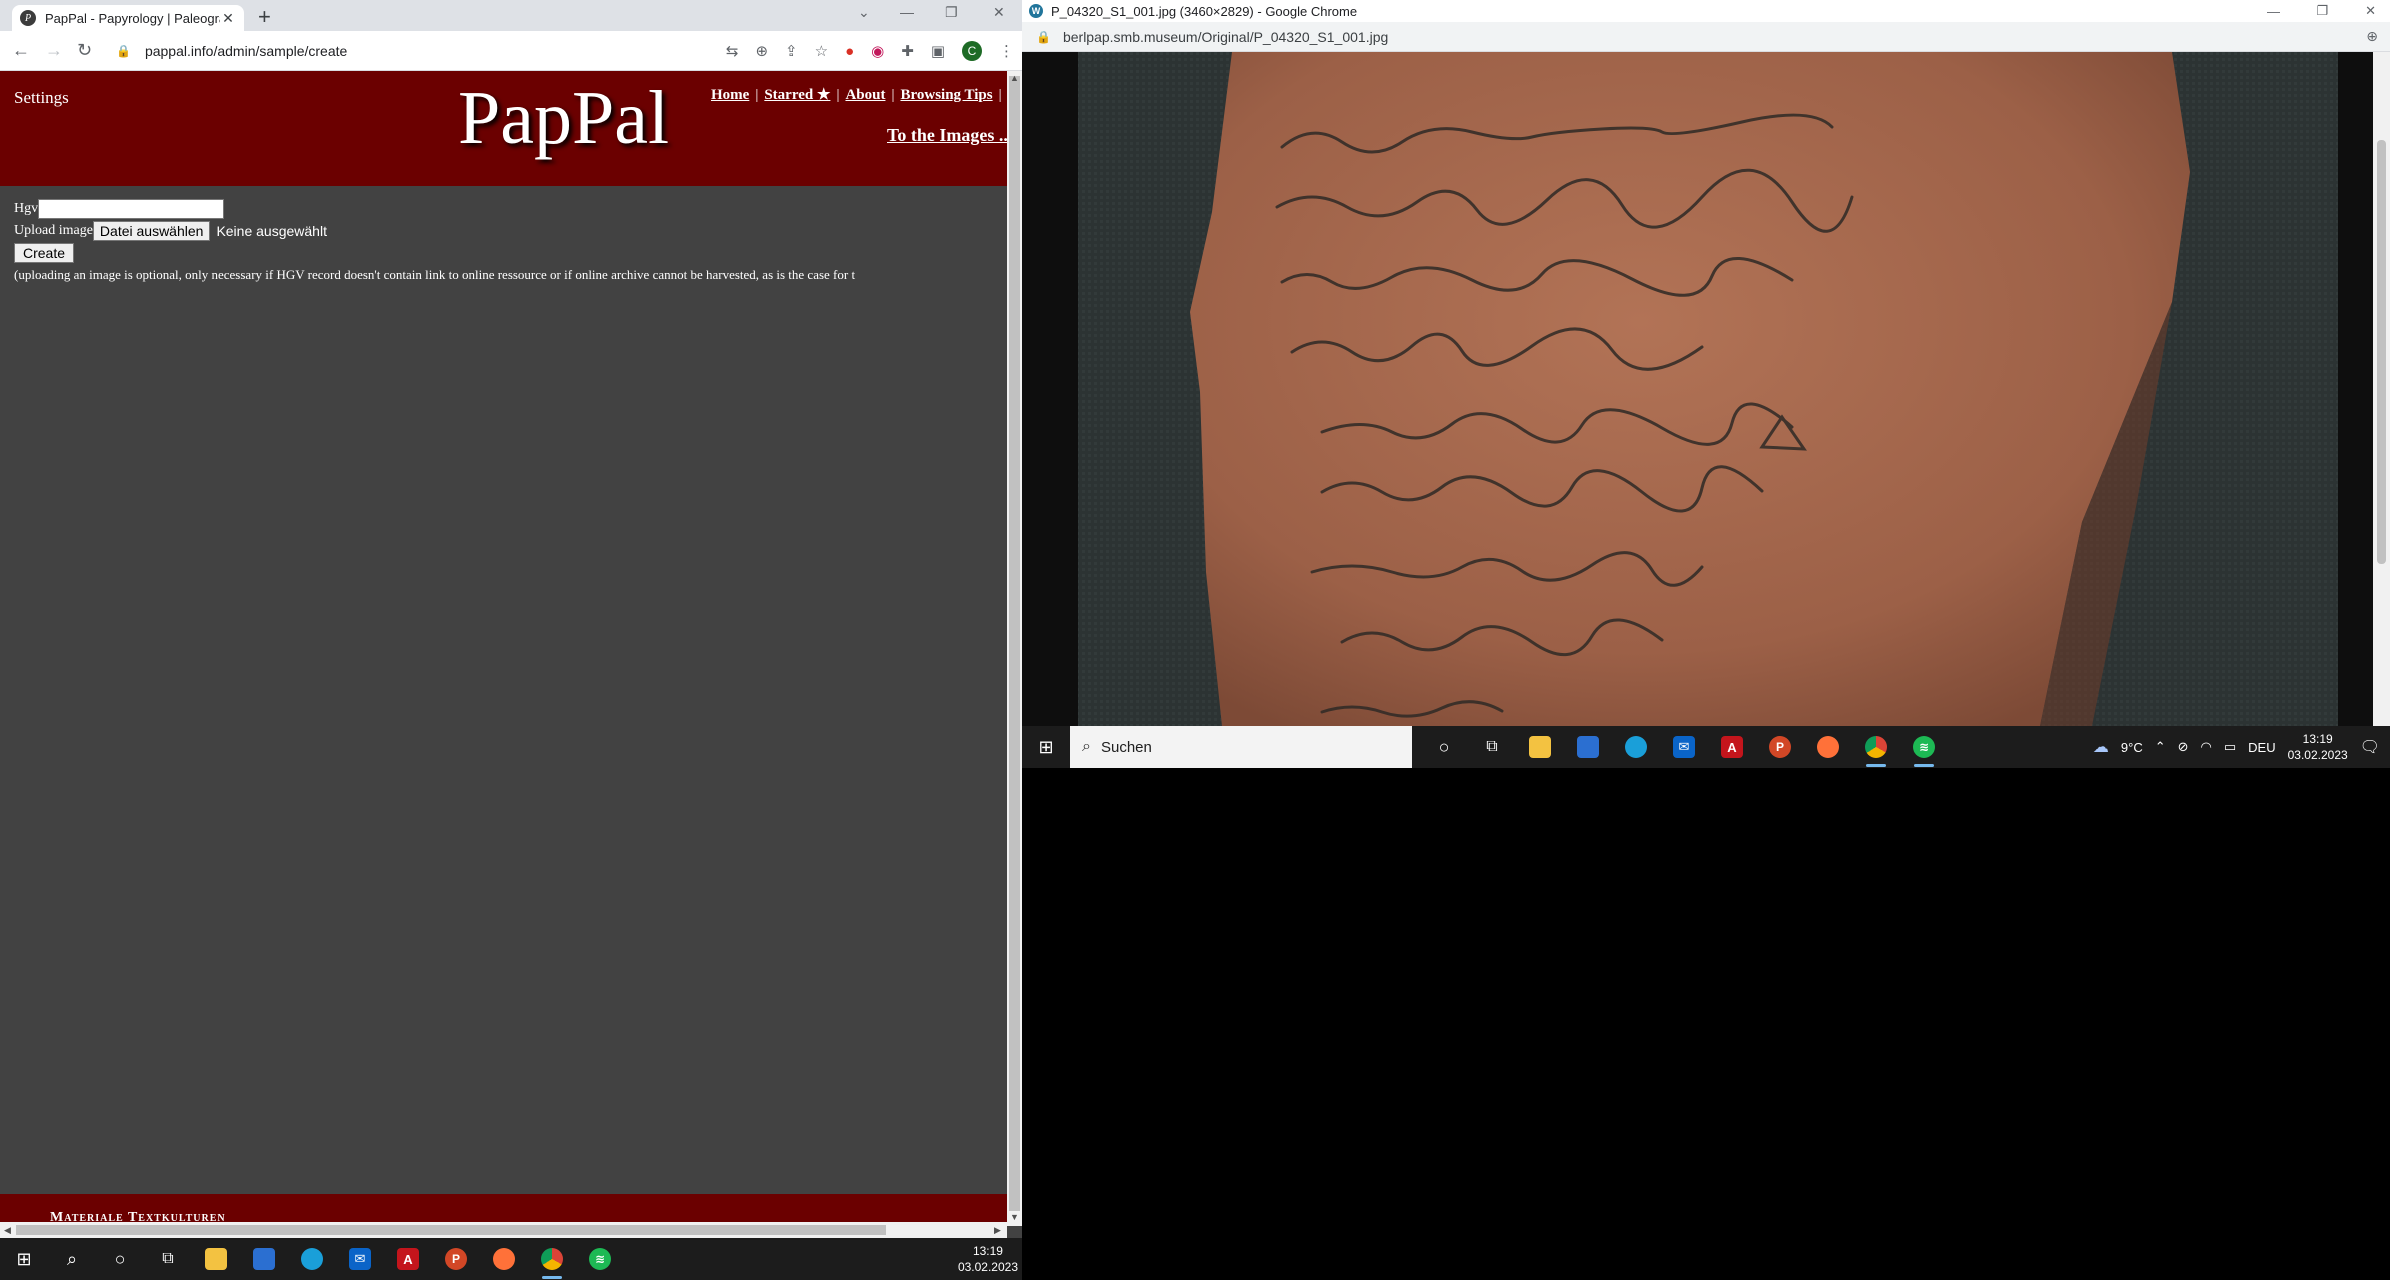 Image resolution: width=2390 pixels, height=1280 pixels. I want to click on language-indicator: DEU, so click(2261, 747).